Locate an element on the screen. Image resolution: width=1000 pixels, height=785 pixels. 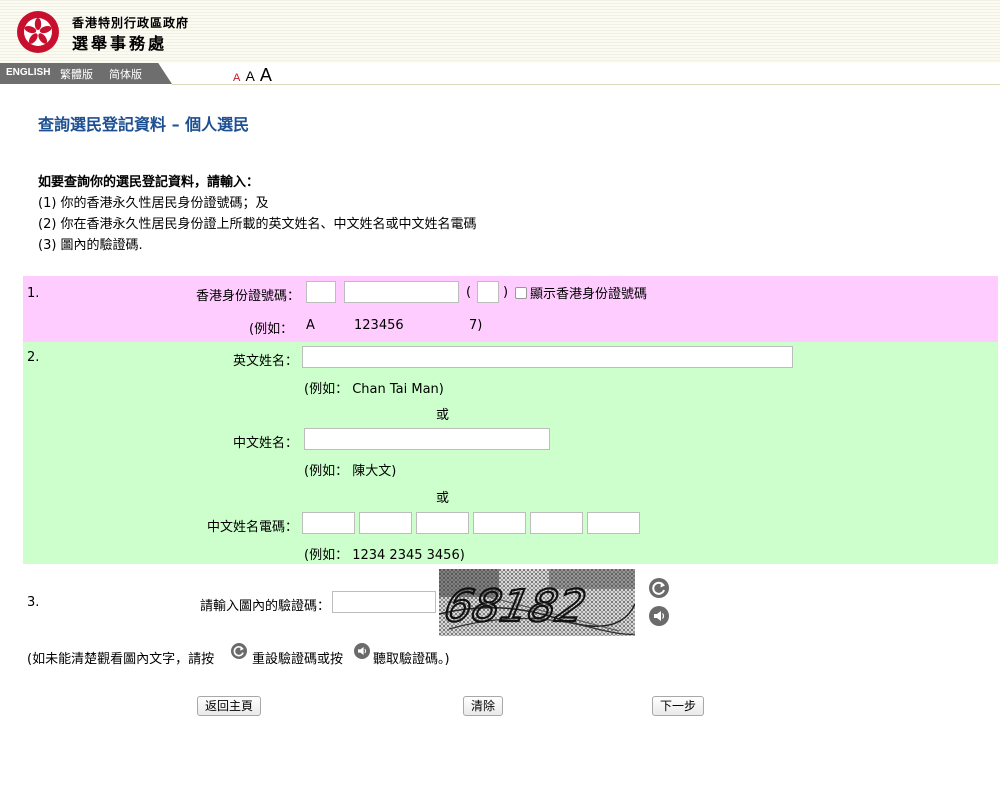
hkid-close-paren: ) is located at coordinates (506, 292).